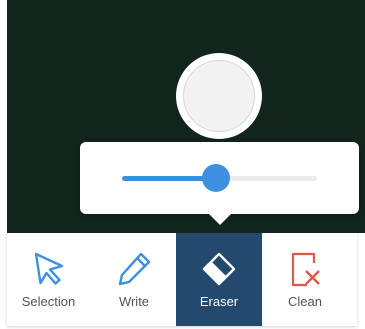 The width and height of the screenshot is (365, 329). I want to click on tool-label: Clean, so click(305, 301).